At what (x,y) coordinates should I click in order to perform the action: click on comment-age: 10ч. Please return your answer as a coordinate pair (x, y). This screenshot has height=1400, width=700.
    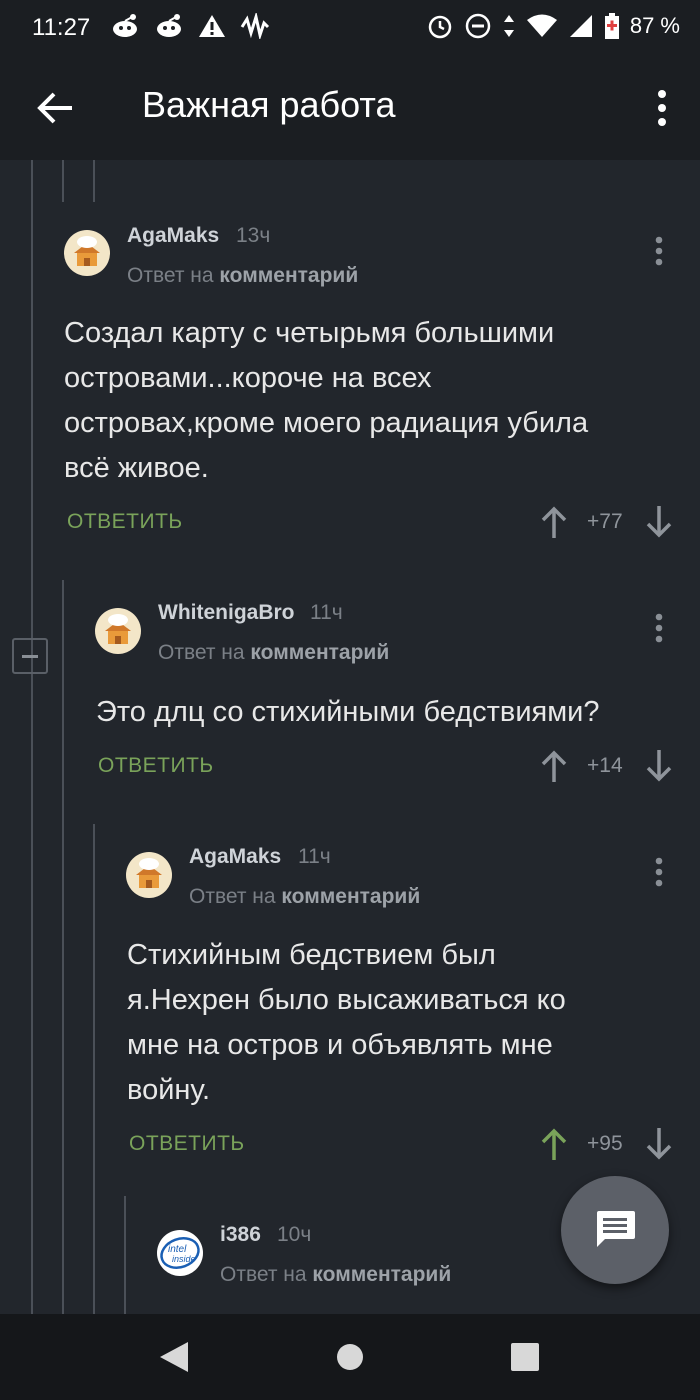
    Looking at the image, I should click on (294, 1234).